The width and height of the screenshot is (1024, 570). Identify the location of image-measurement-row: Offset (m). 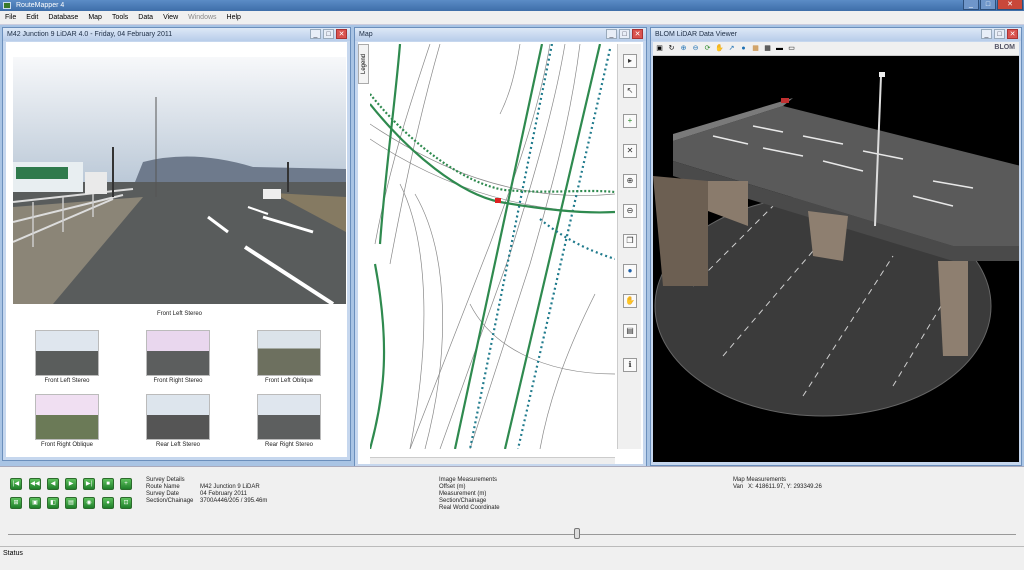
(452, 487).